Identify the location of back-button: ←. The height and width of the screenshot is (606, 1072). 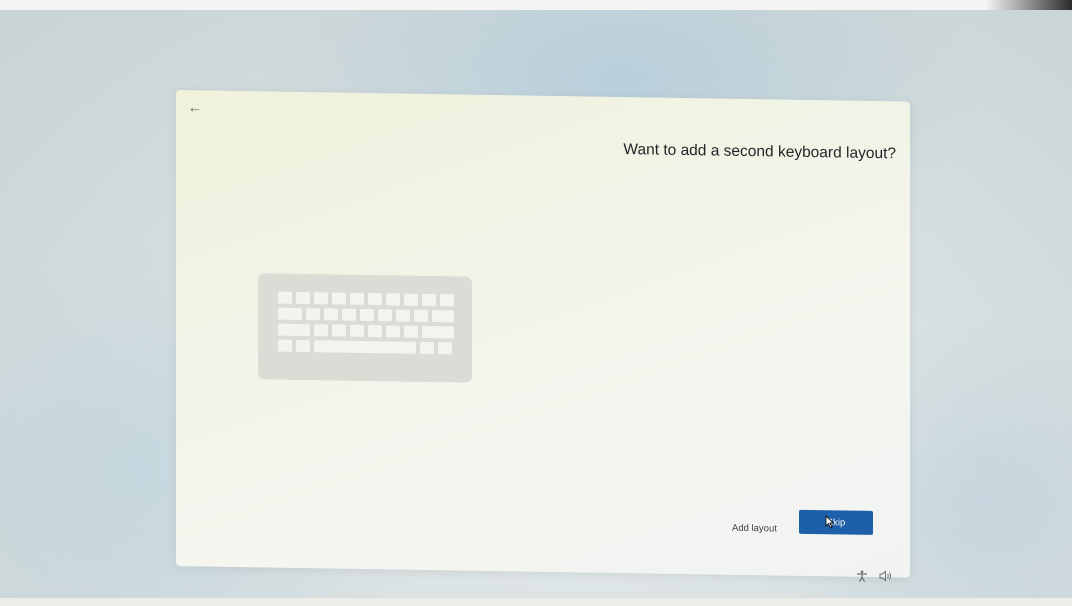
(195, 107).